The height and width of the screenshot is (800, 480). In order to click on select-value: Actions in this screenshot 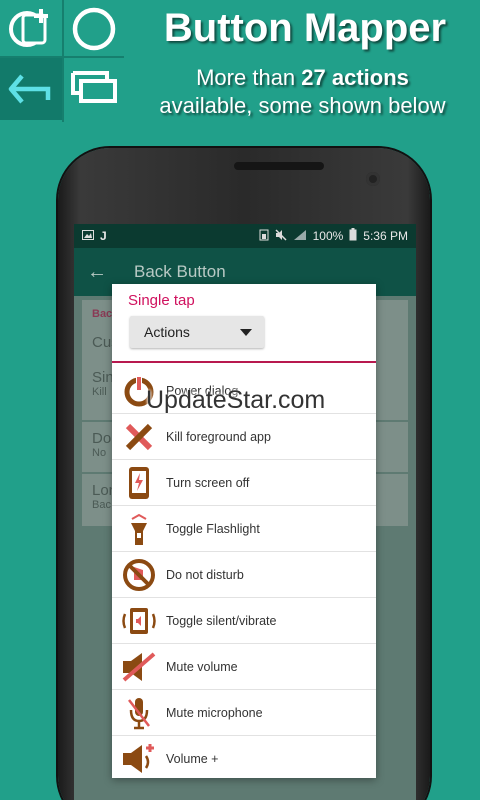, I will do `click(167, 332)`.